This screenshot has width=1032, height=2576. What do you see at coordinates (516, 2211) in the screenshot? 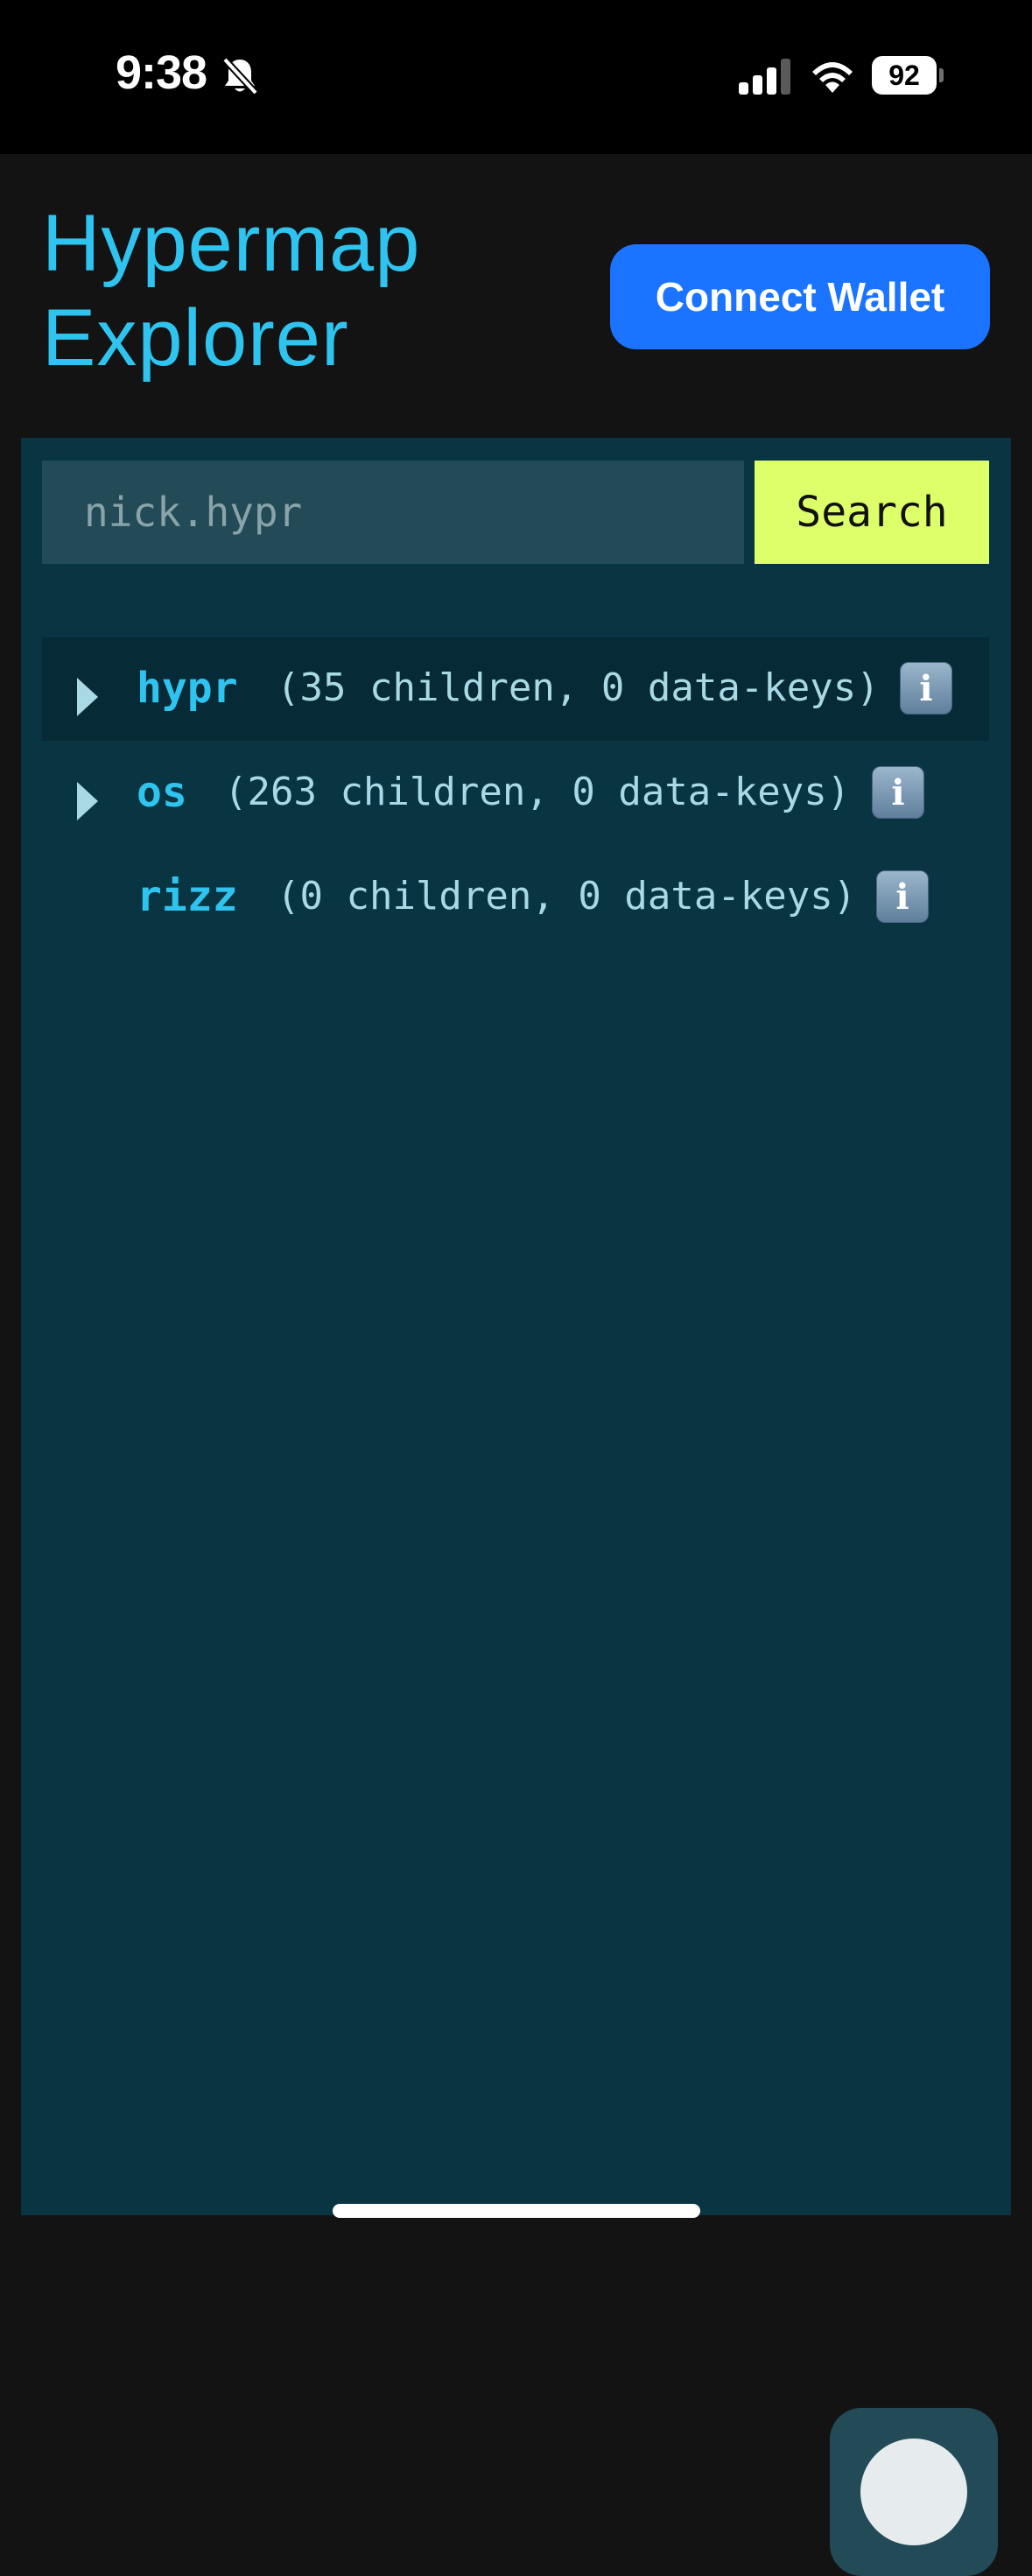
I see `home-indicator` at bounding box center [516, 2211].